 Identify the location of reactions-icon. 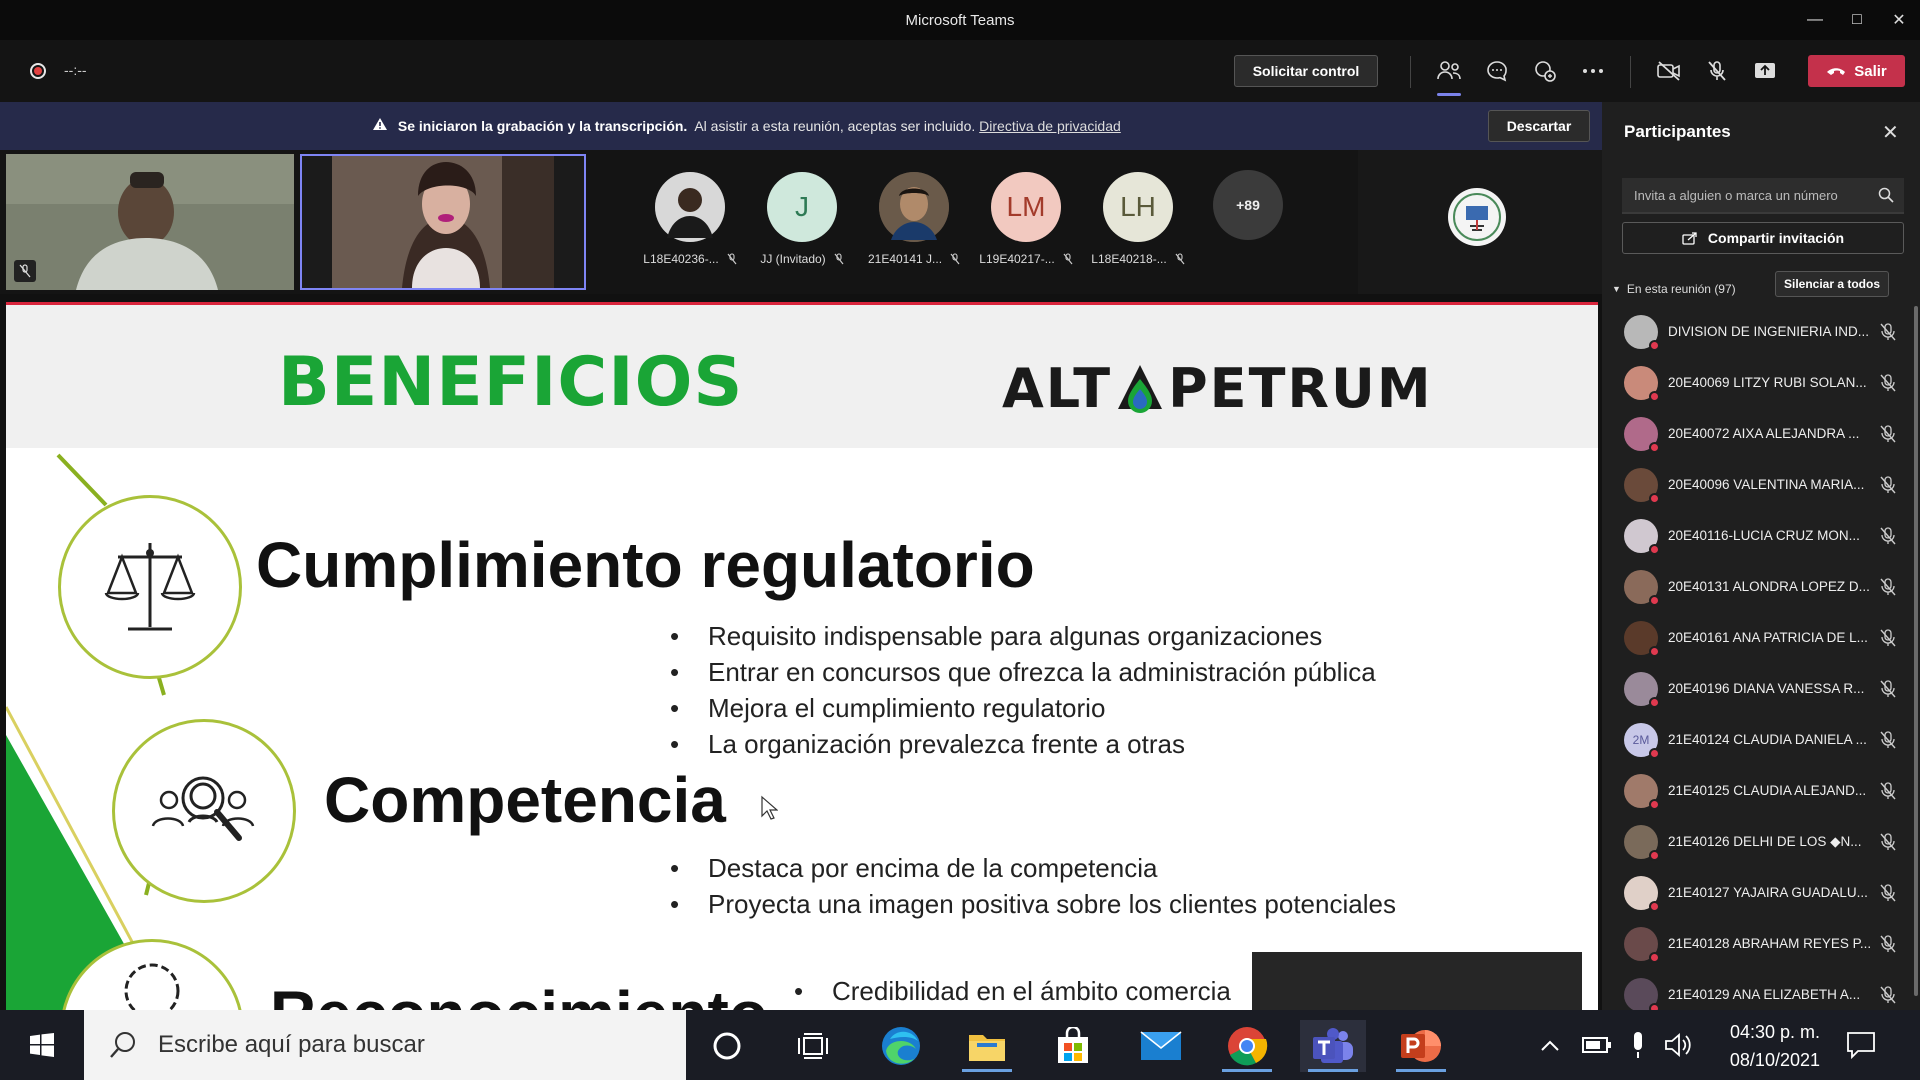
(1545, 71).